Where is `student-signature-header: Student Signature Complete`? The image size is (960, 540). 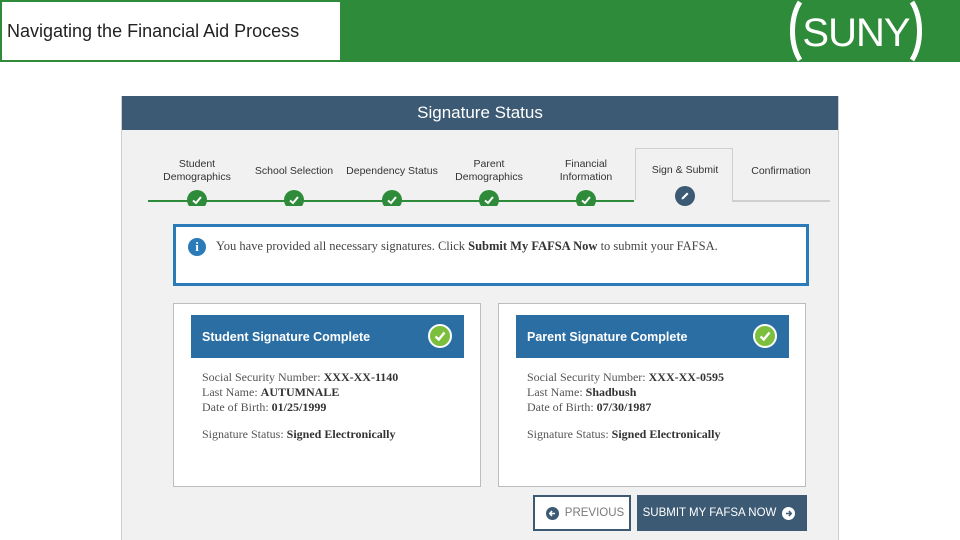
student-signature-header: Student Signature Complete is located at coordinates (327, 336).